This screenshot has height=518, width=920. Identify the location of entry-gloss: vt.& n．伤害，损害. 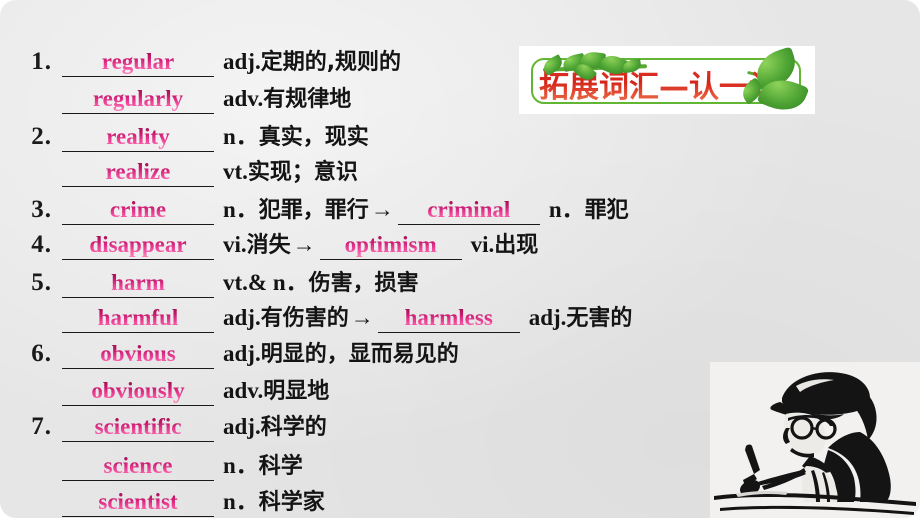
(316, 280).